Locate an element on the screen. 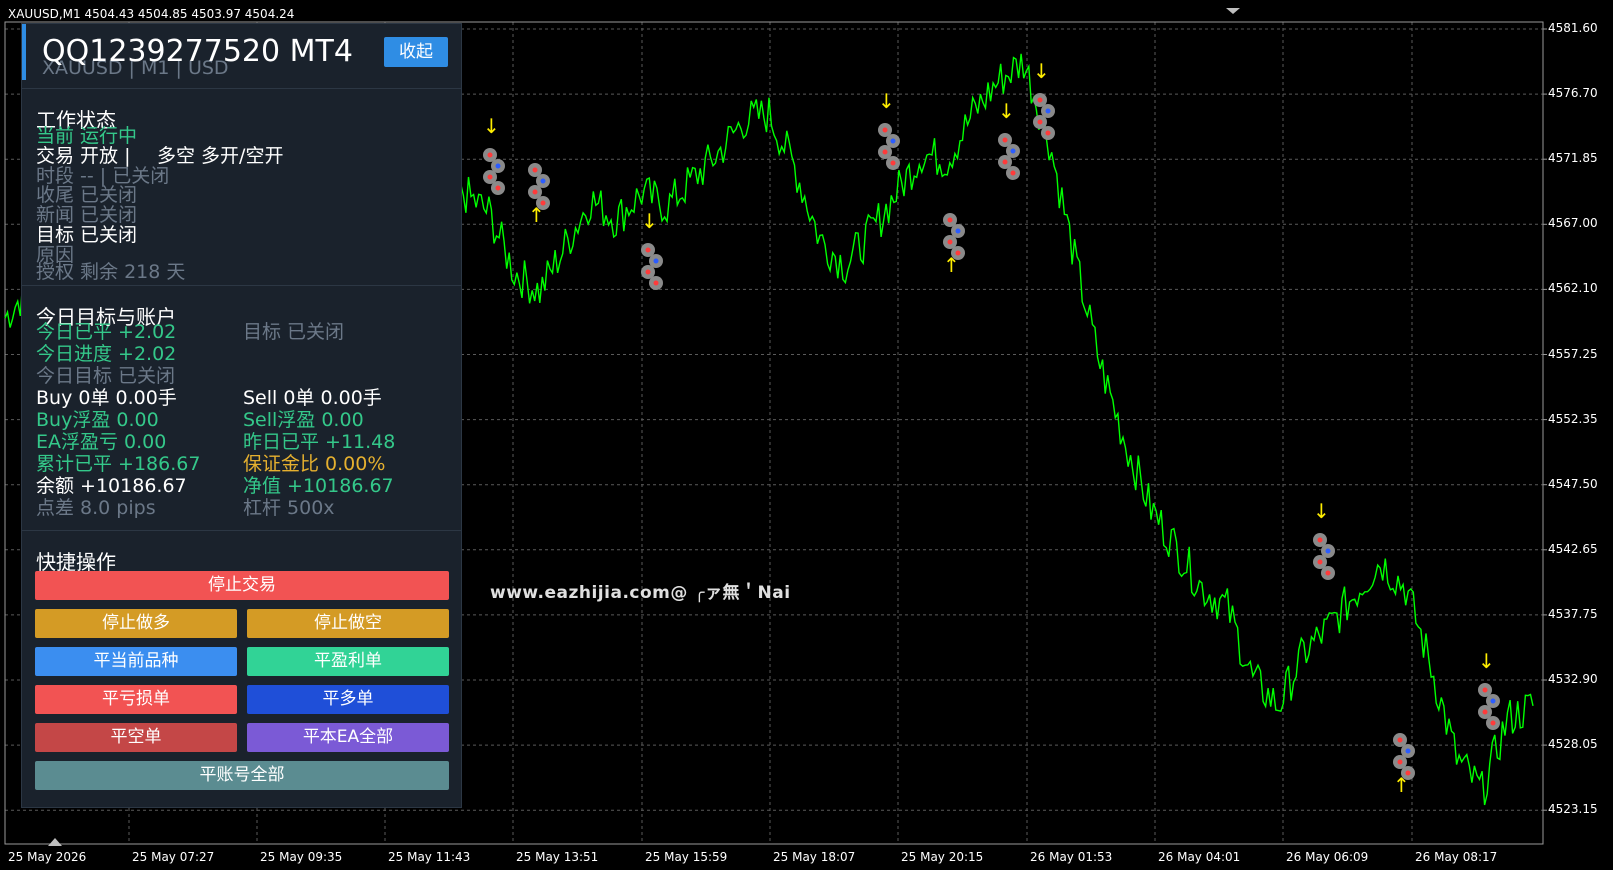  status-license: 授权 剩余 218 天 is located at coordinates (111, 272).